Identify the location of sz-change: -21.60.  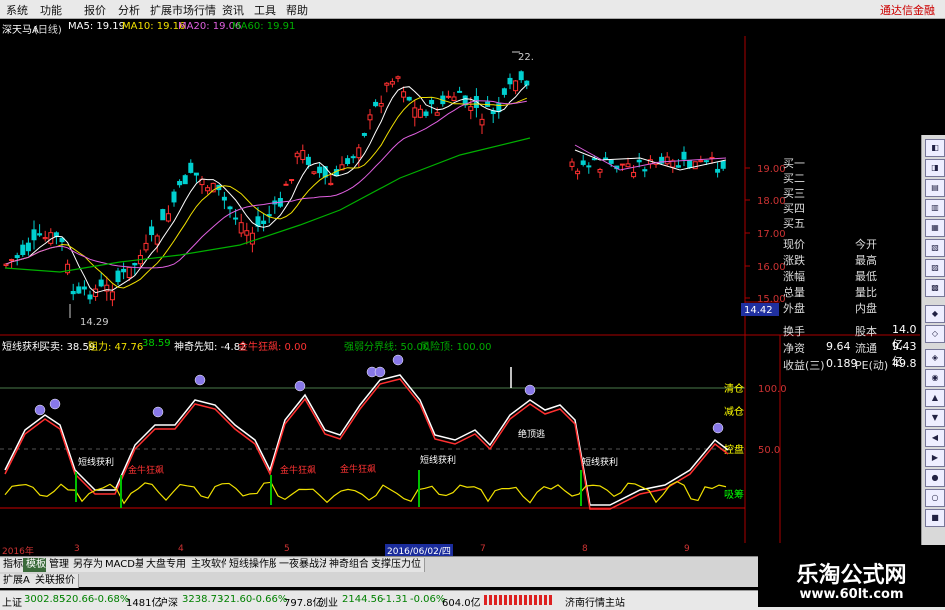
(236, 599).